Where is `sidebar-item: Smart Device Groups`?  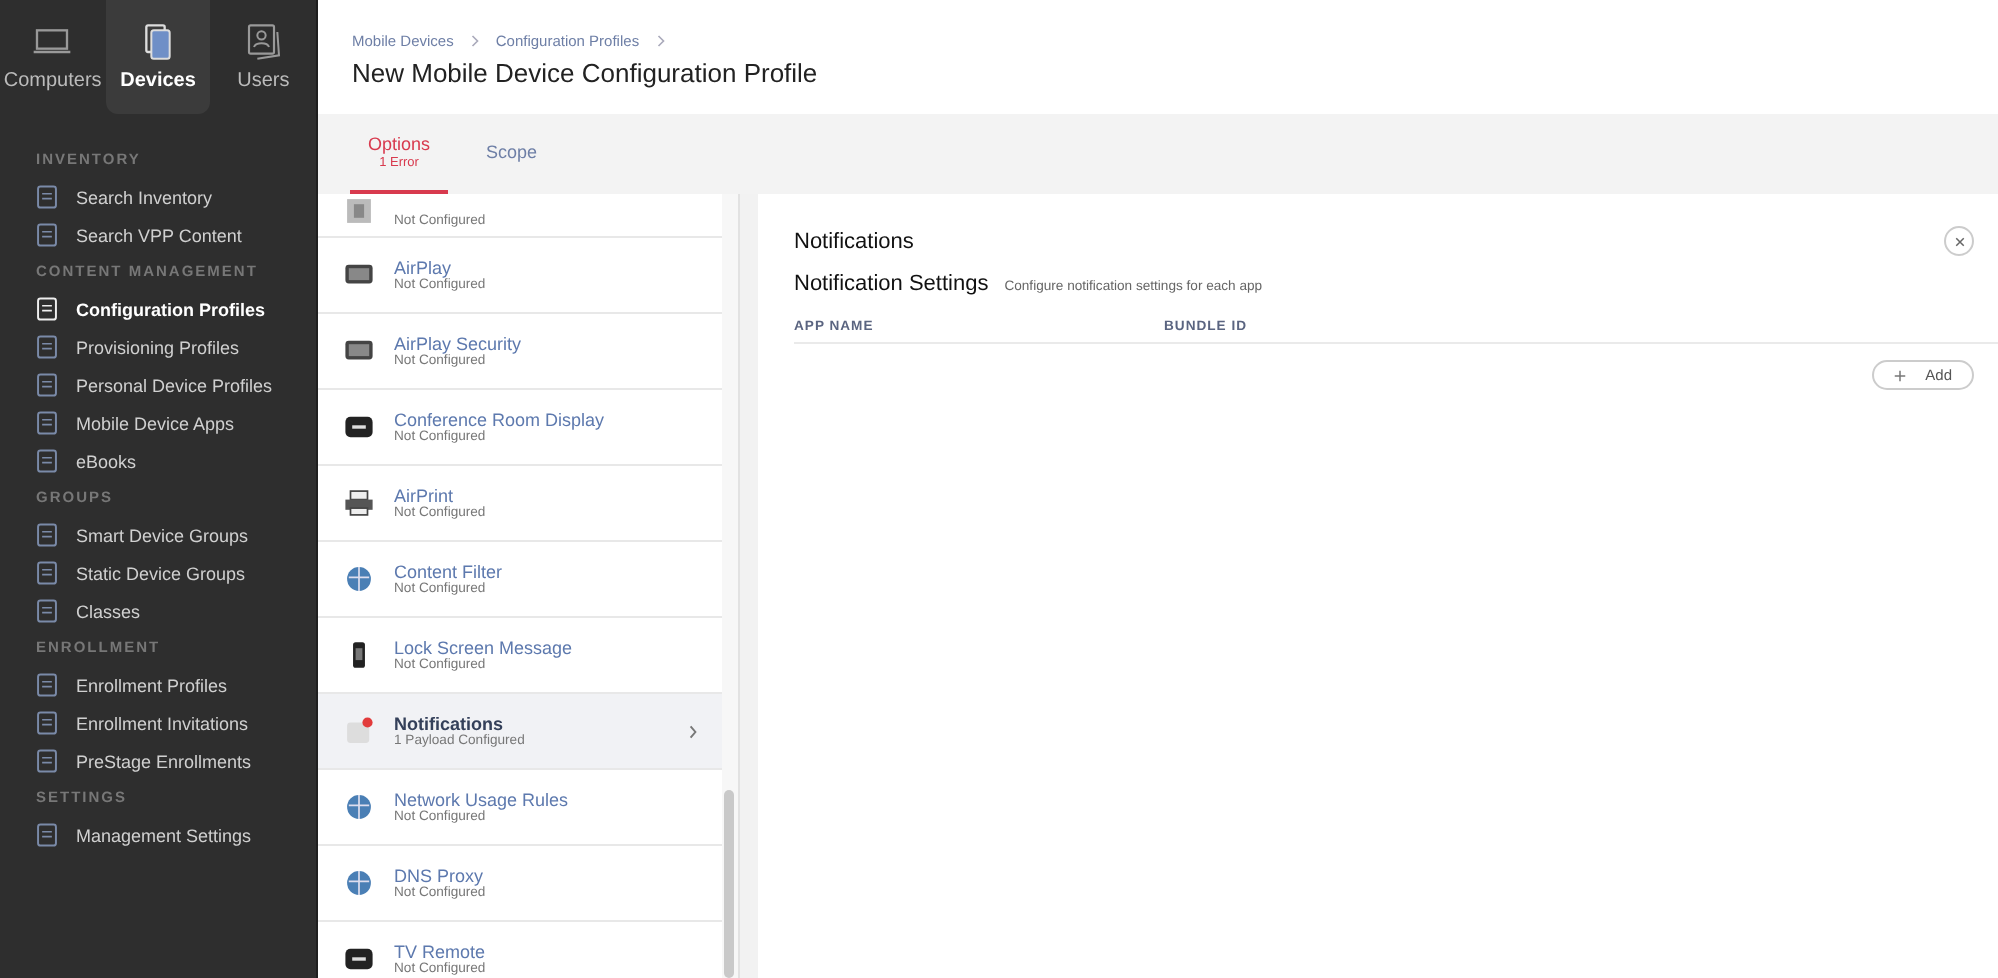 sidebar-item: Smart Device Groups is located at coordinates (158, 535).